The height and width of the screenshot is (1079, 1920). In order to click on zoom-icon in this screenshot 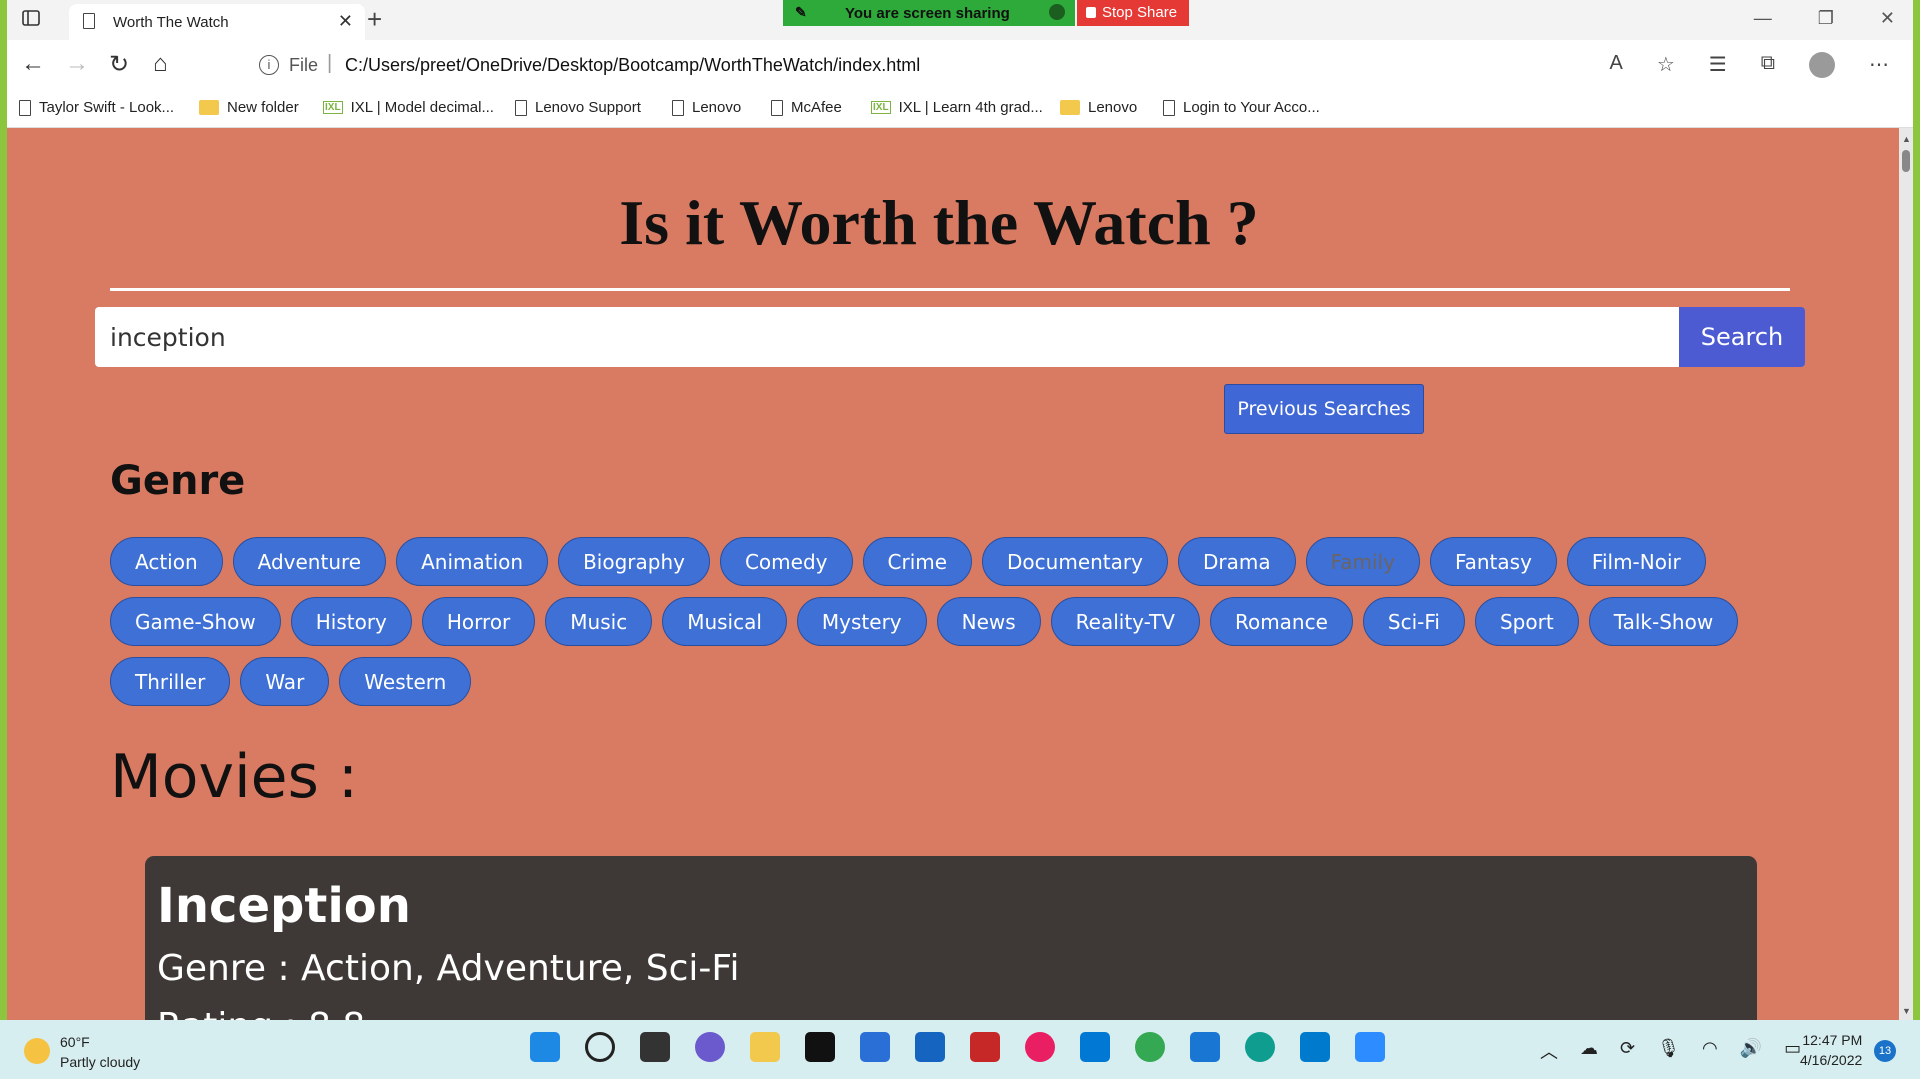, I will do `click(1370, 1047)`.